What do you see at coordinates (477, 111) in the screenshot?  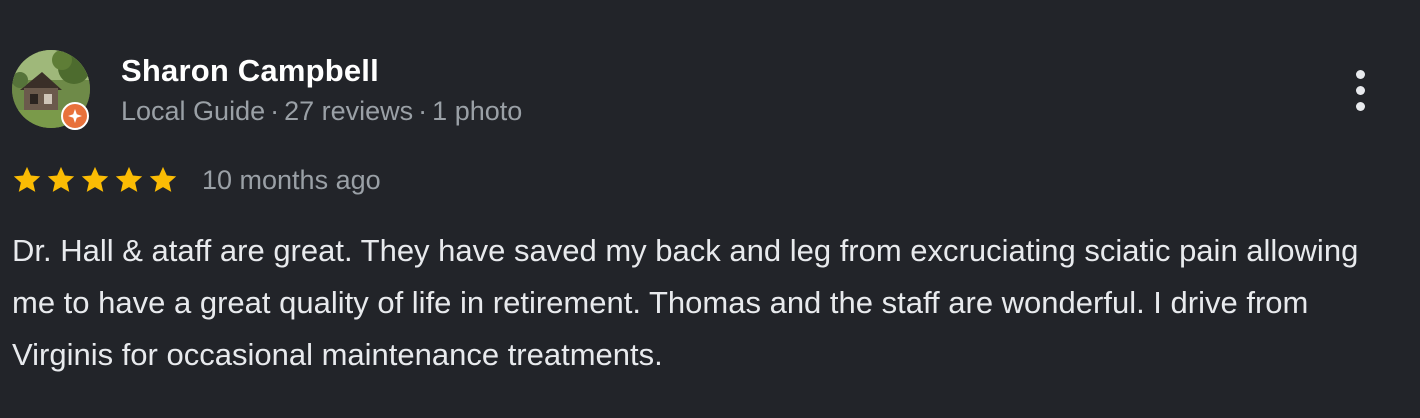 I see `photo-count: 1 photo` at bounding box center [477, 111].